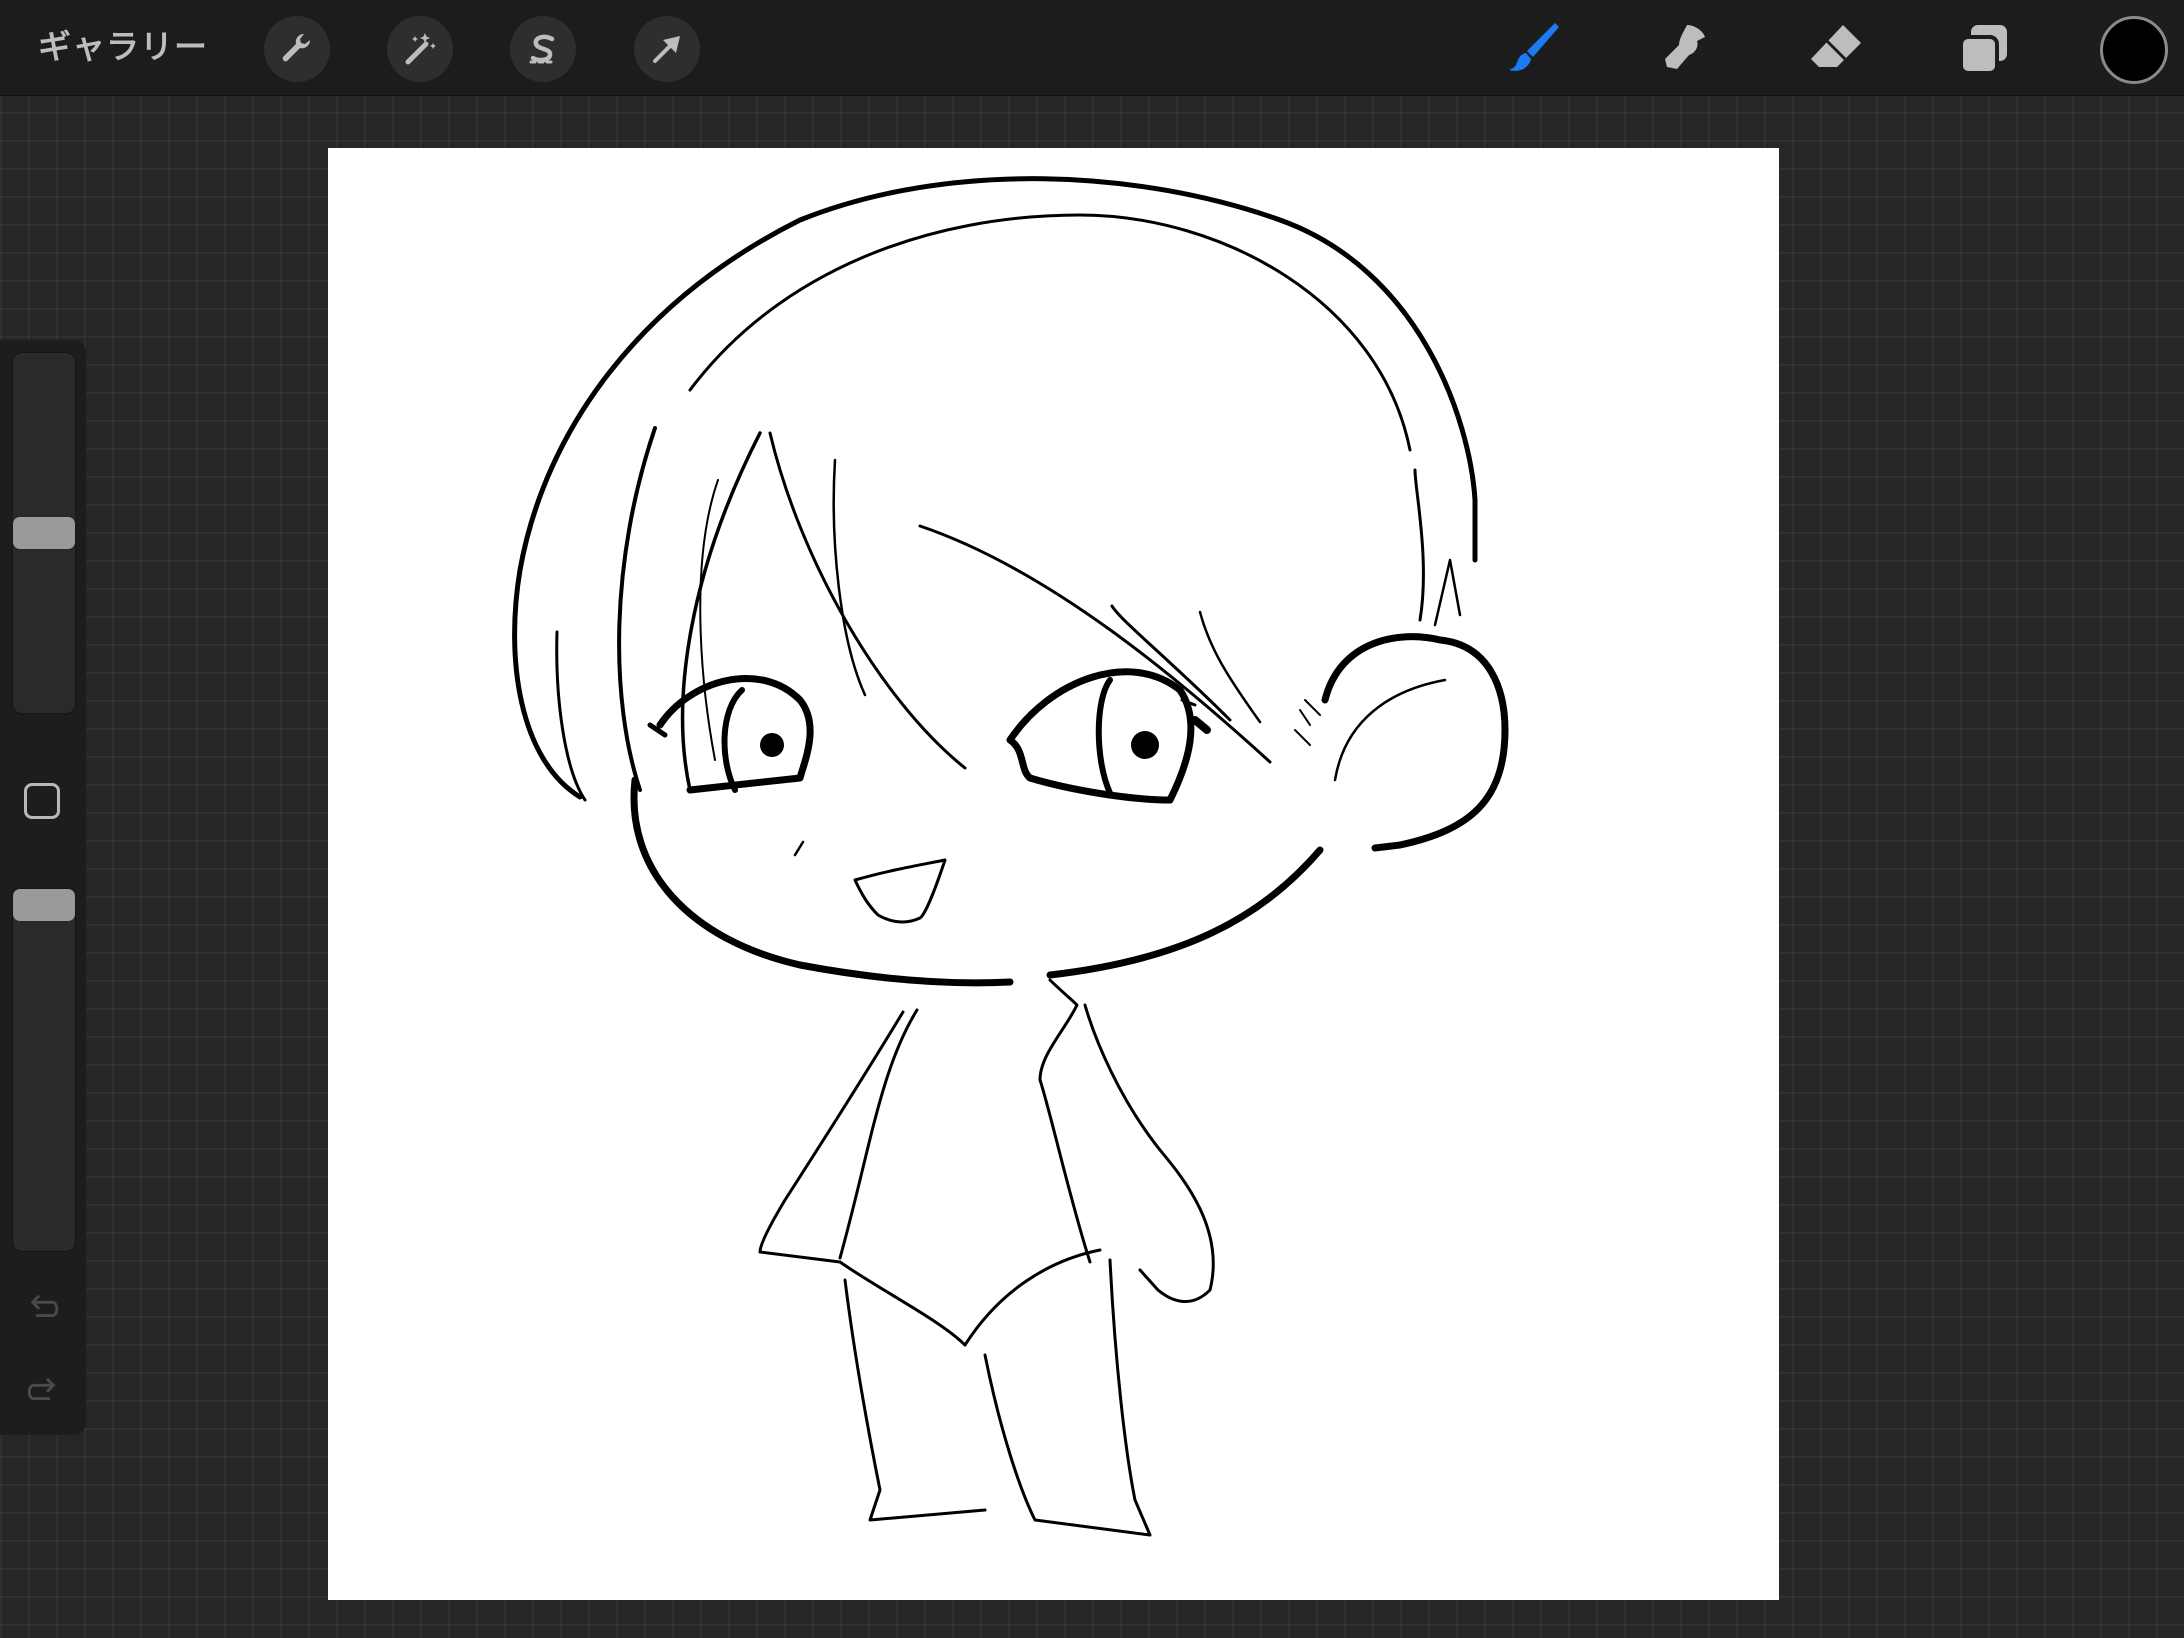 The image size is (2184, 1638). I want to click on layers-icon, so click(1984, 48).